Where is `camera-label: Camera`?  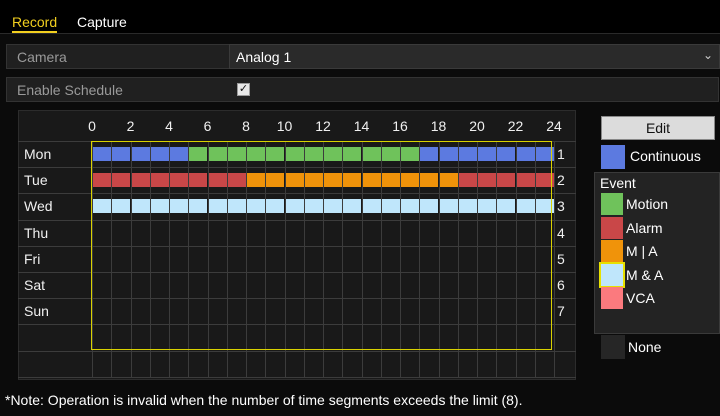
camera-label: Camera is located at coordinates (42, 57).